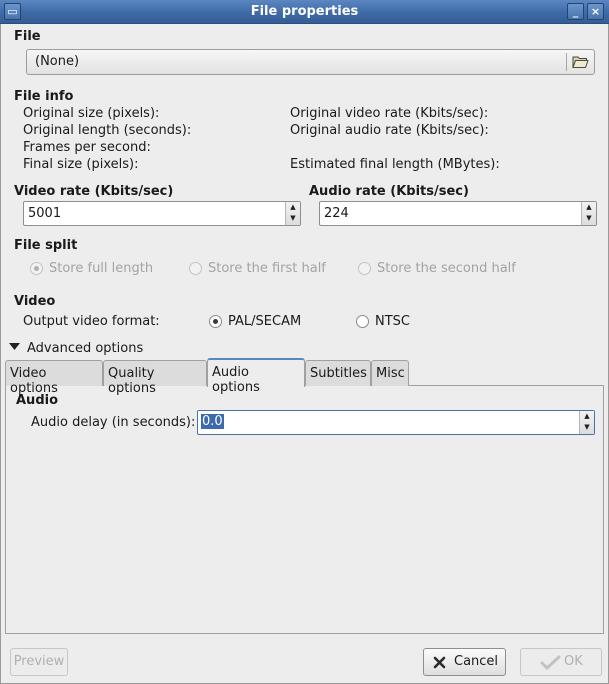  I want to click on video-heading: Video, so click(35, 301).